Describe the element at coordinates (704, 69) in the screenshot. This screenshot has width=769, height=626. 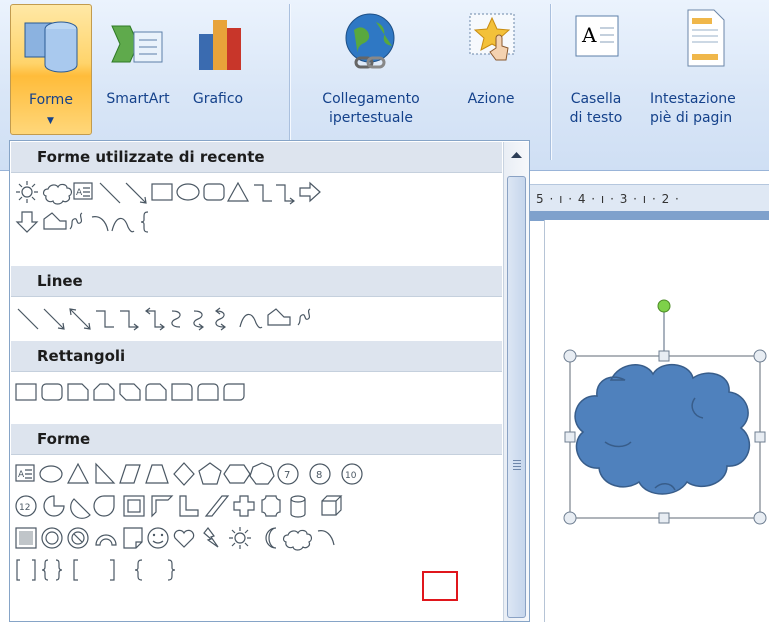
I see `header-footer-button: Intestazione piè di pagin` at that location.